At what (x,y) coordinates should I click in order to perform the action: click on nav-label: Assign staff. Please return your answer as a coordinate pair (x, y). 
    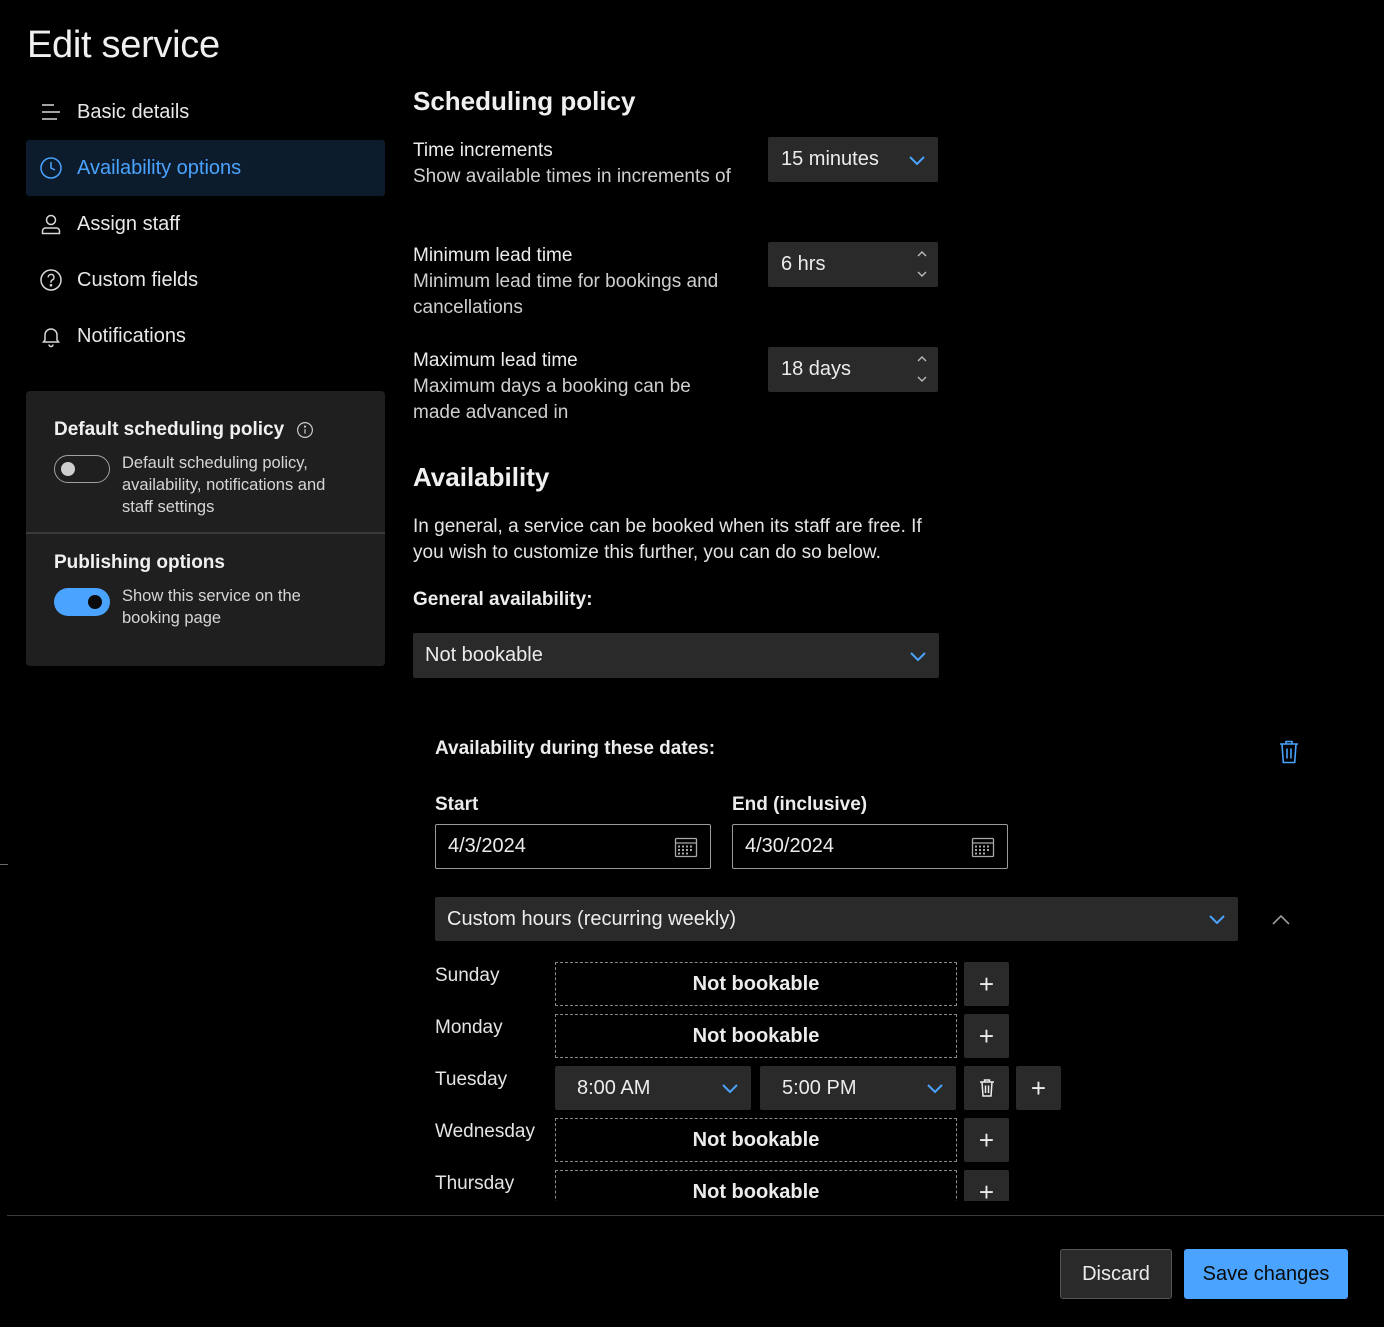
    Looking at the image, I should click on (129, 223).